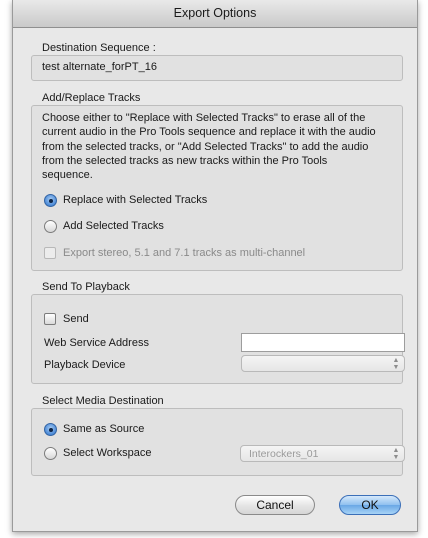 This screenshot has width=428, height=538. I want to click on web-service-address-field, so click(323, 342).